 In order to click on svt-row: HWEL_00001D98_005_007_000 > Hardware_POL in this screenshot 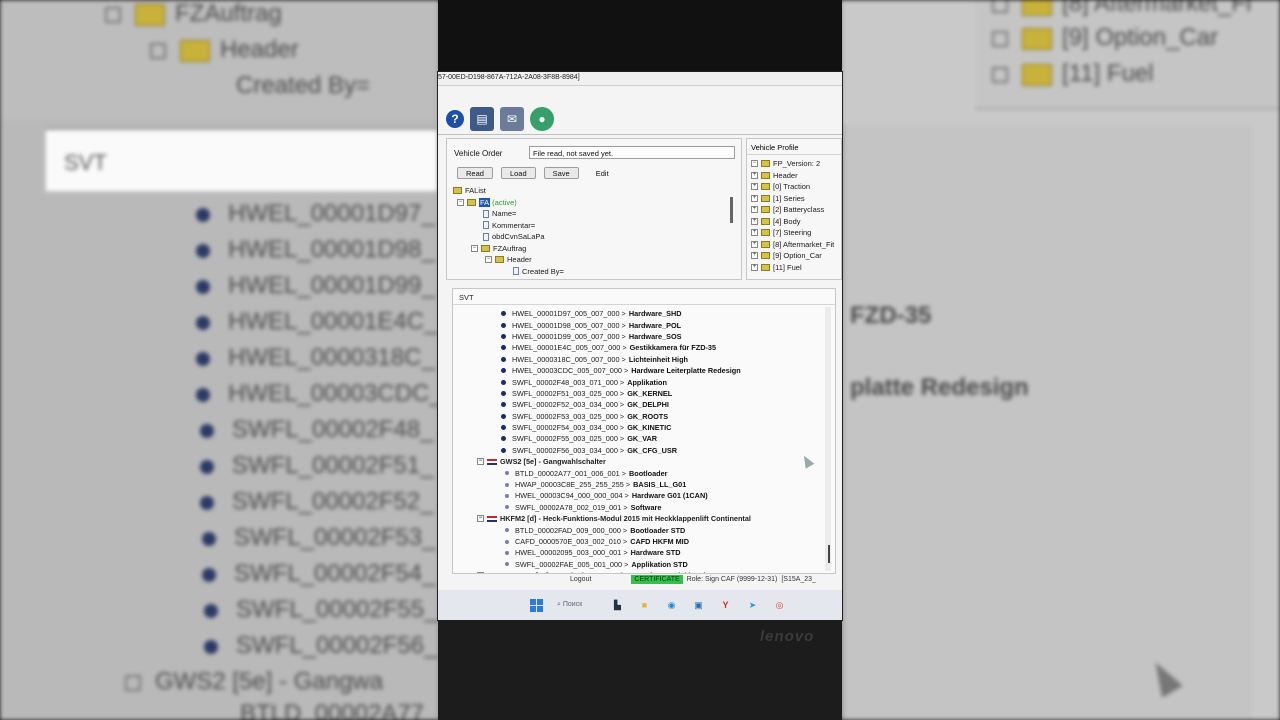, I will do `click(639, 324)`.